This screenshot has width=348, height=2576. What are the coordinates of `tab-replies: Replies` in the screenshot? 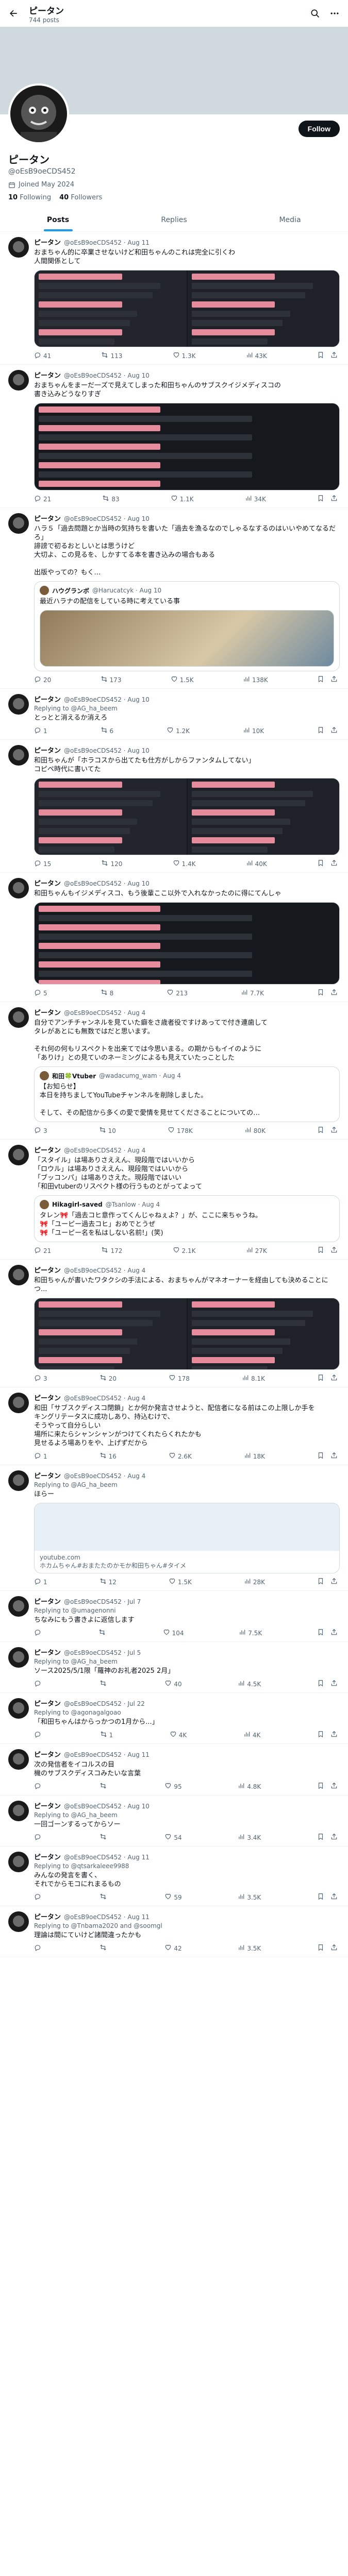 It's located at (174, 220).